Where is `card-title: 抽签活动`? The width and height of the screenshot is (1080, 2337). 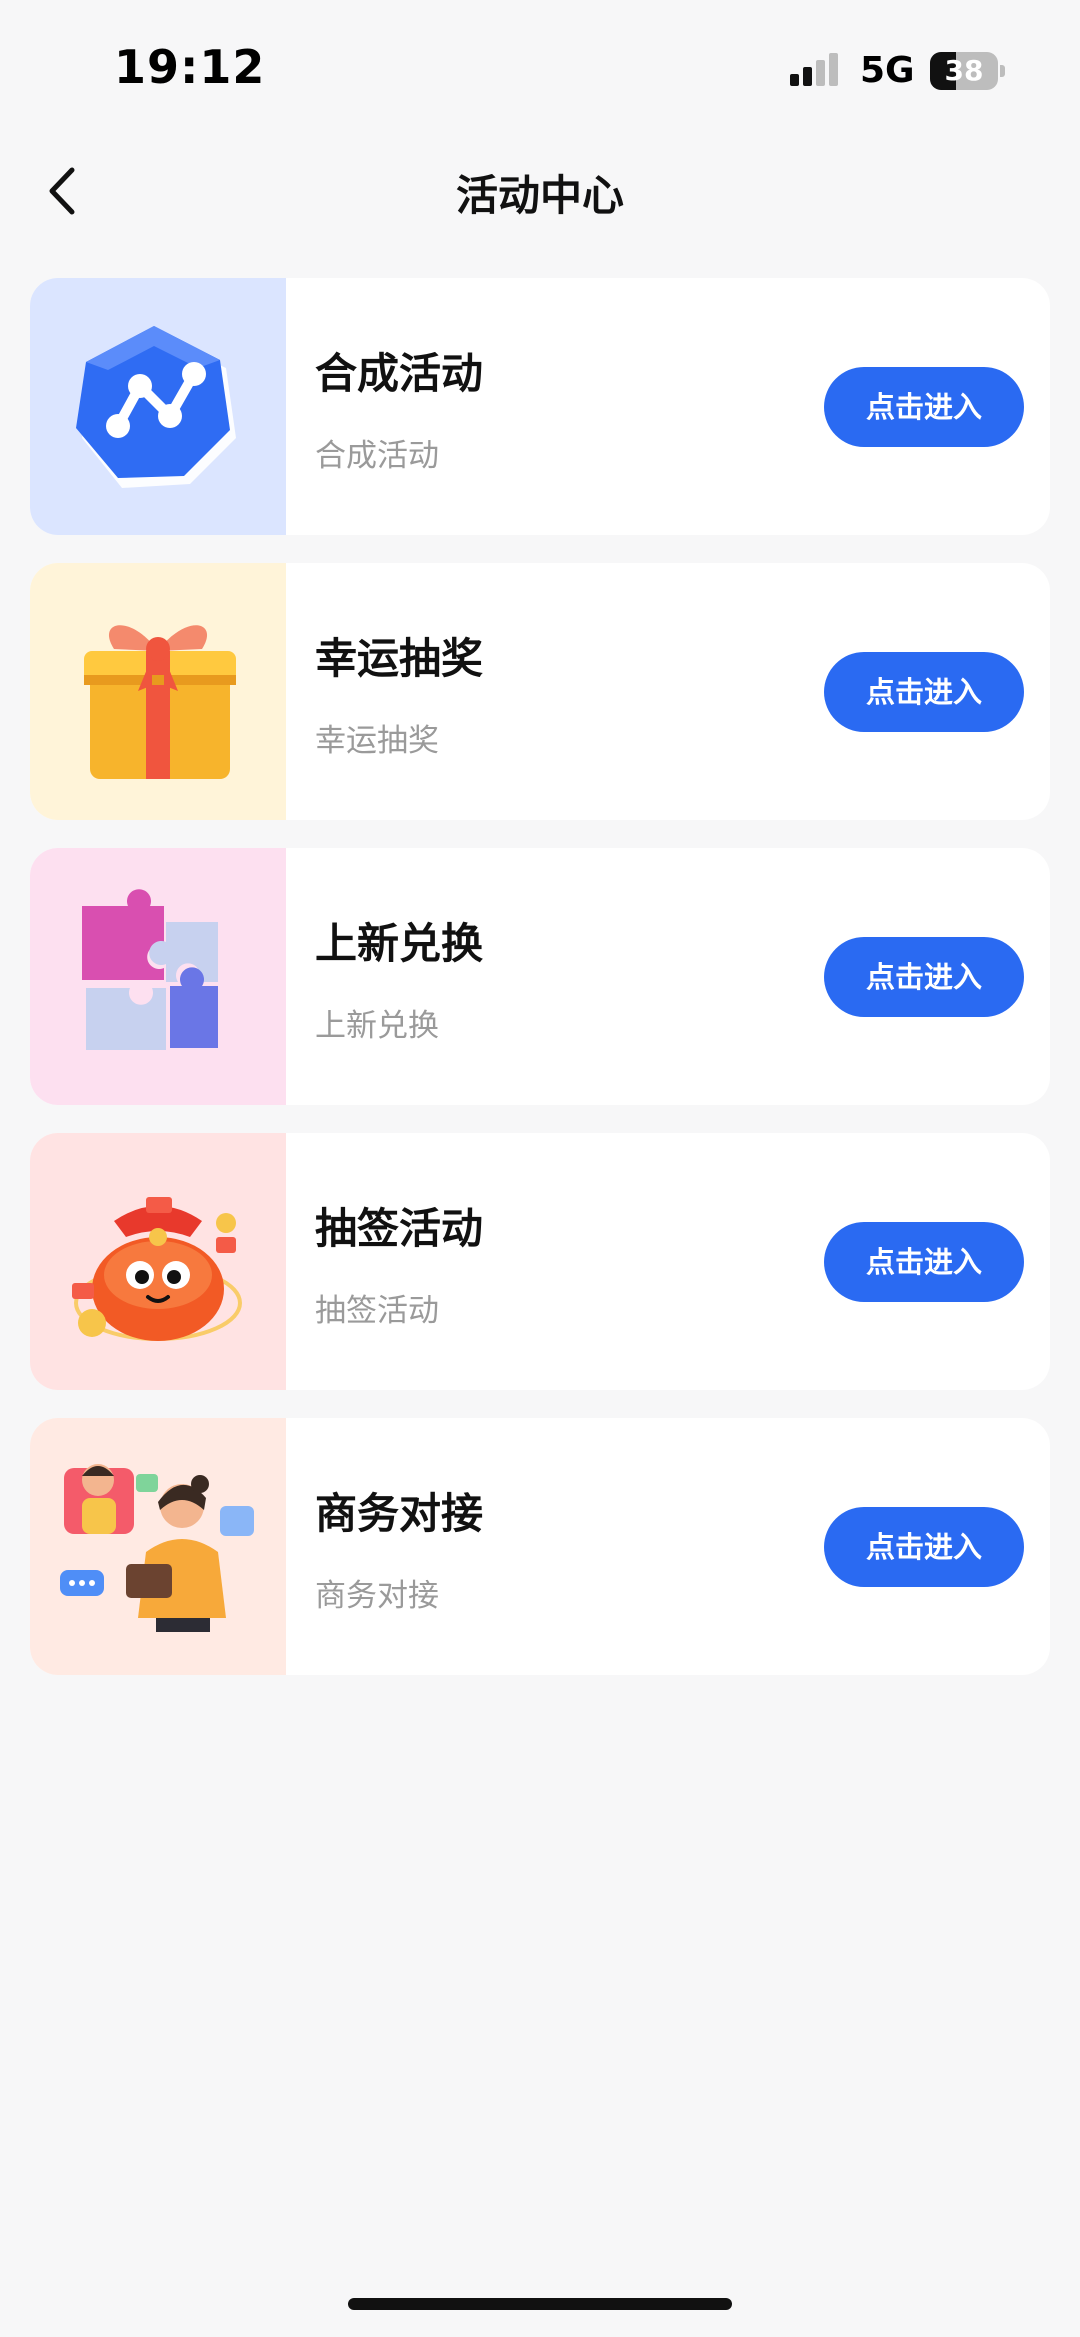 card-title: 抽签活动 is located at coordinates (399, 1228).